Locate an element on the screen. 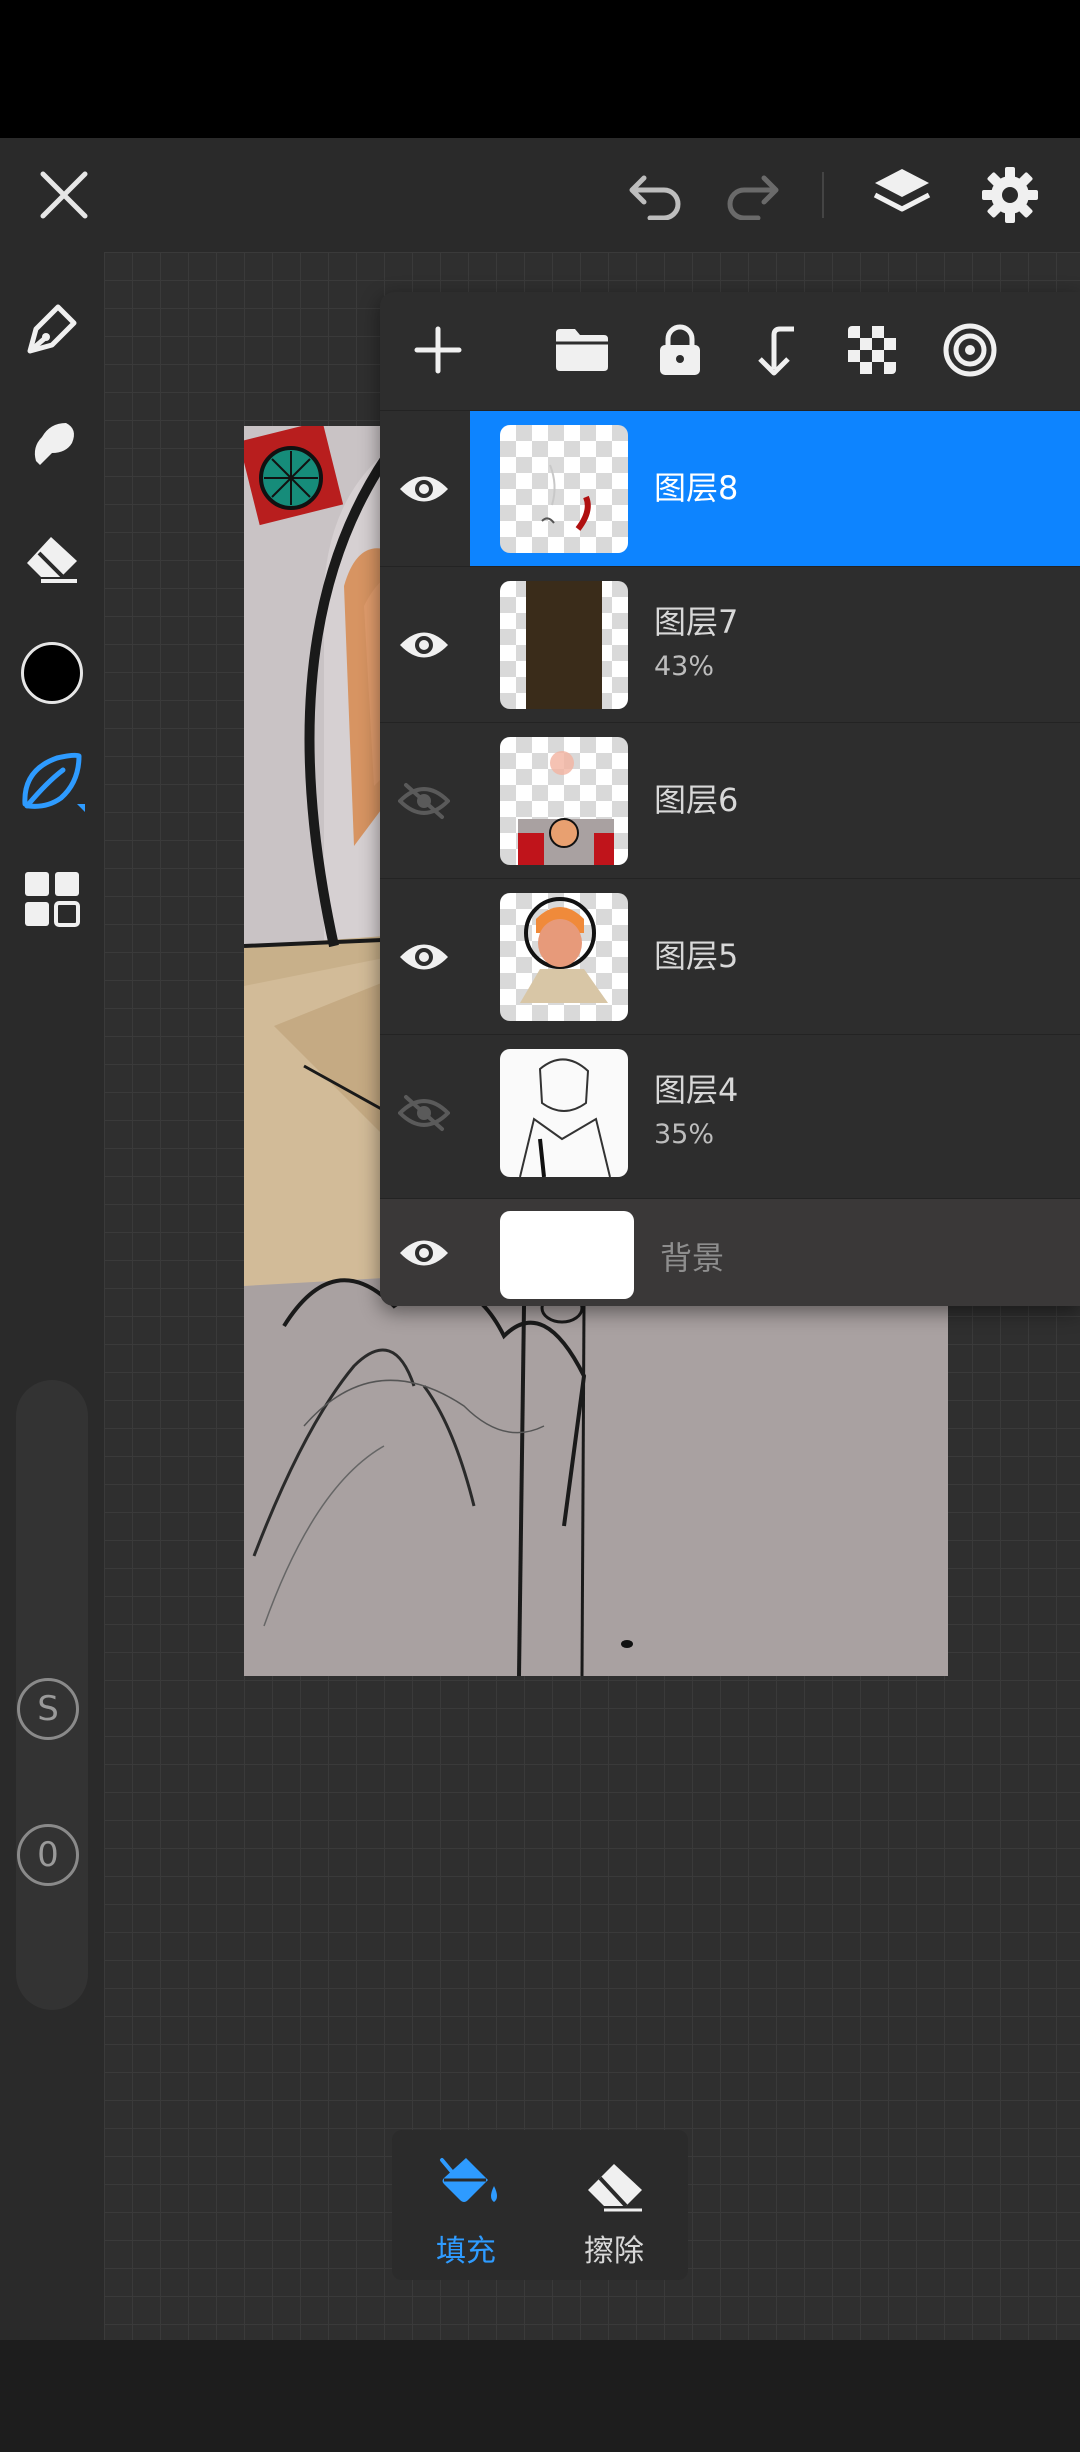 This screenshot has height=2452, width=1080. brush-tool-button is located at coordinates (52, 329).